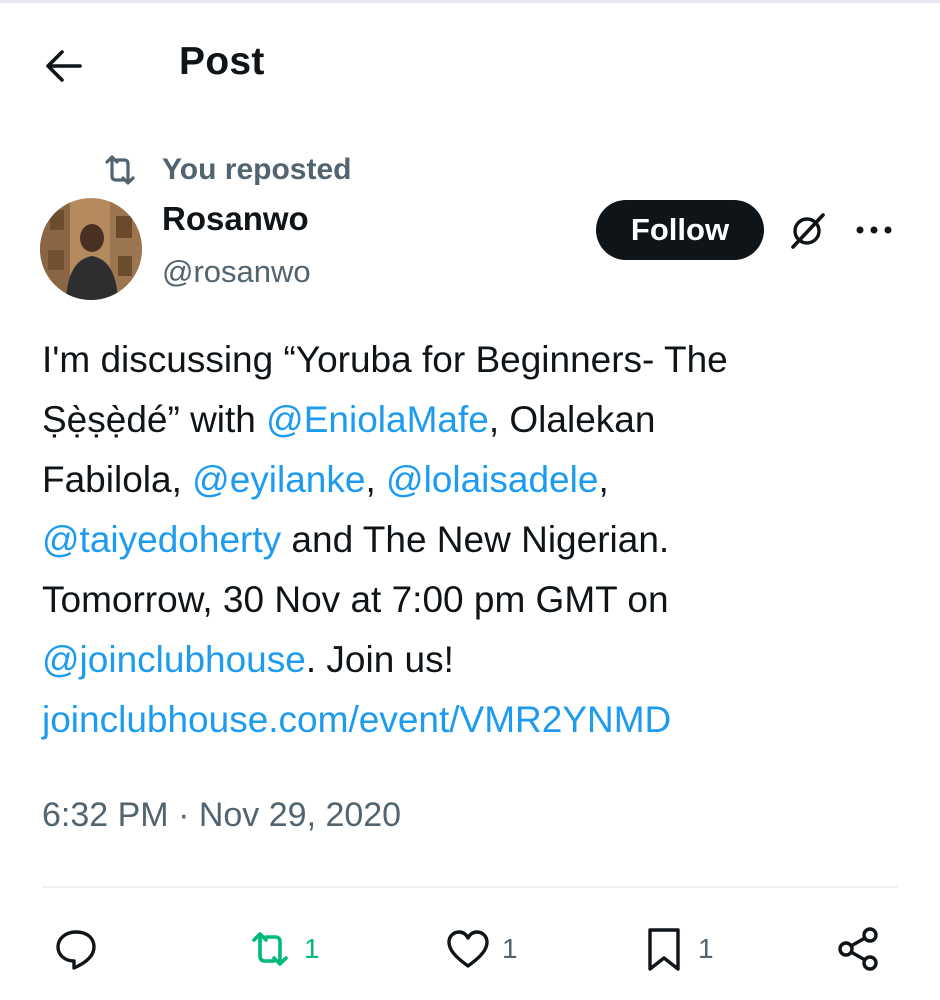 The image size is (940, 1000). I want to click on url-link: joinclubhouse.com/event/VMR2YNMD, so click(356, 719).